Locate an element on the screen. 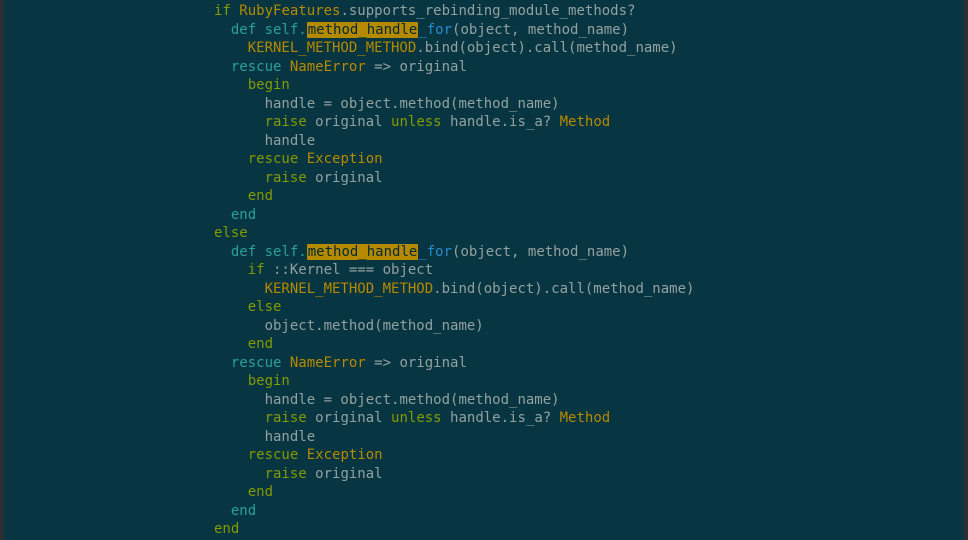 The height and width of the screenshot is (540, 968). code-line: object.method(method_name) is located at coordinates (454, 326).